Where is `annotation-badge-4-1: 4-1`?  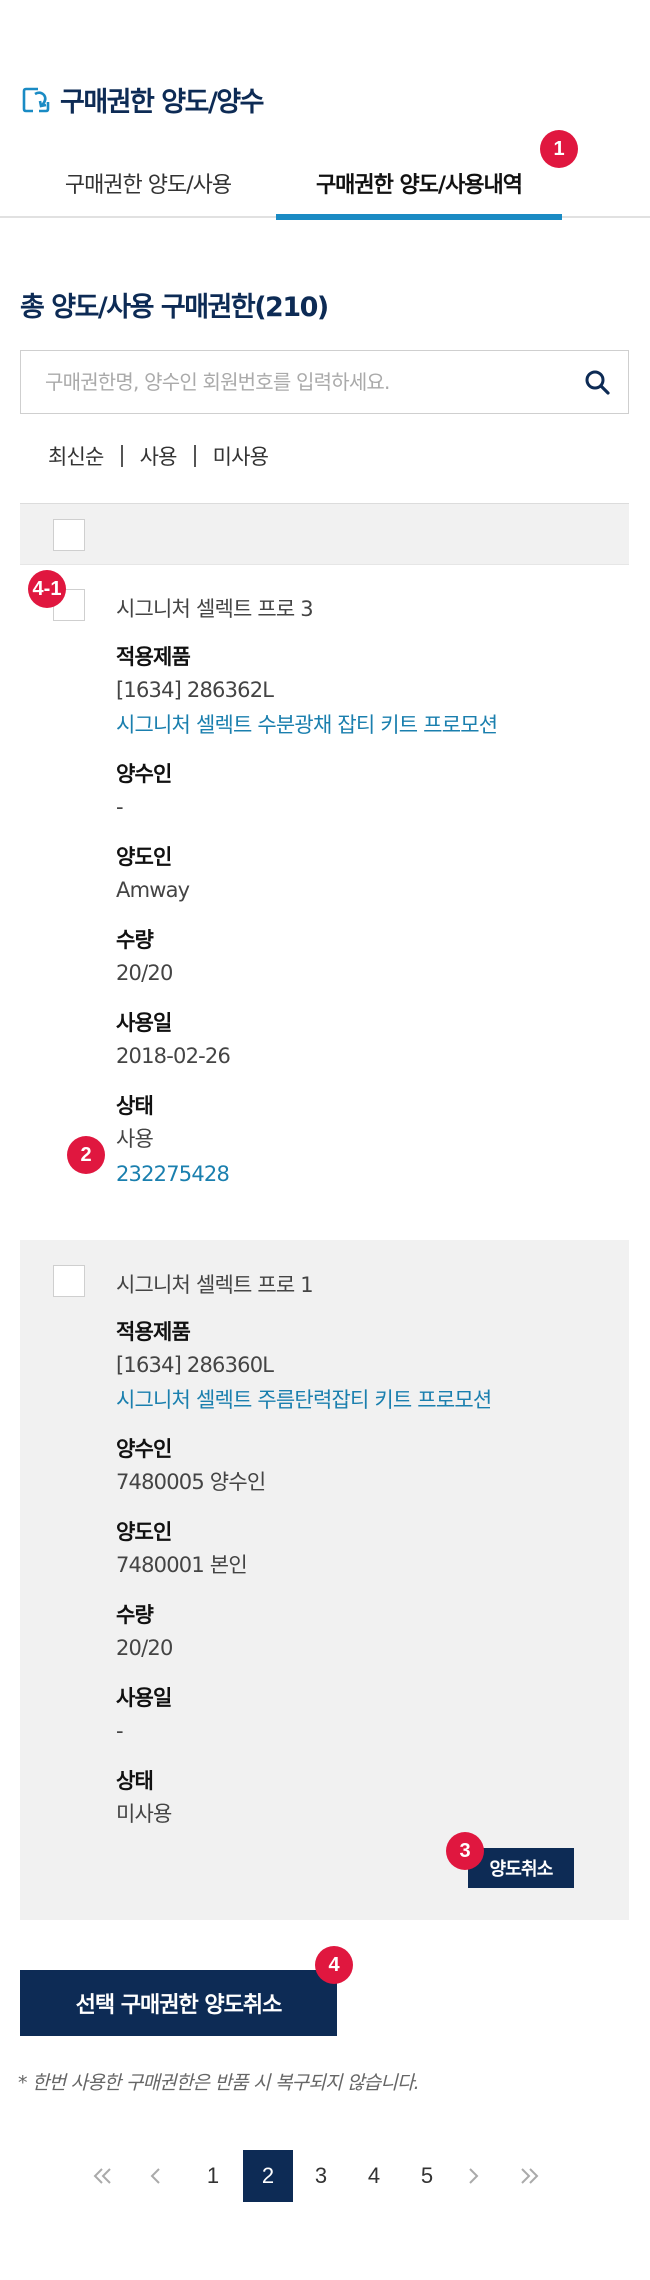
annotation-badge-4-1: 4-1 is located at coordinates (47, 589).